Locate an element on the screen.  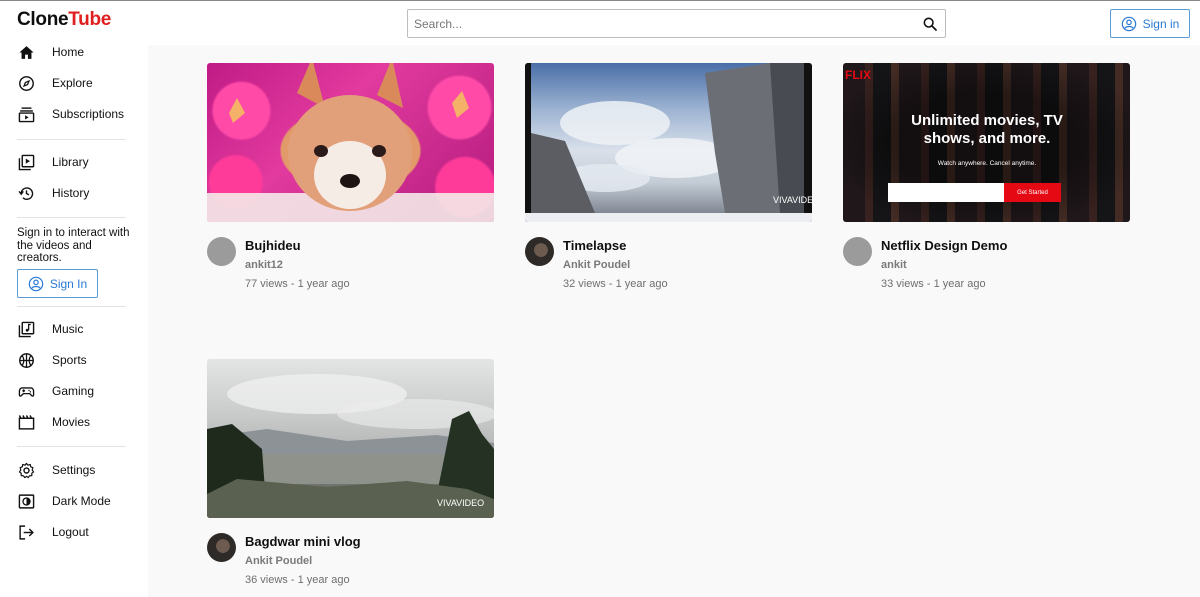
sidebar-item-library: Library is located at coordinates (74, 162).